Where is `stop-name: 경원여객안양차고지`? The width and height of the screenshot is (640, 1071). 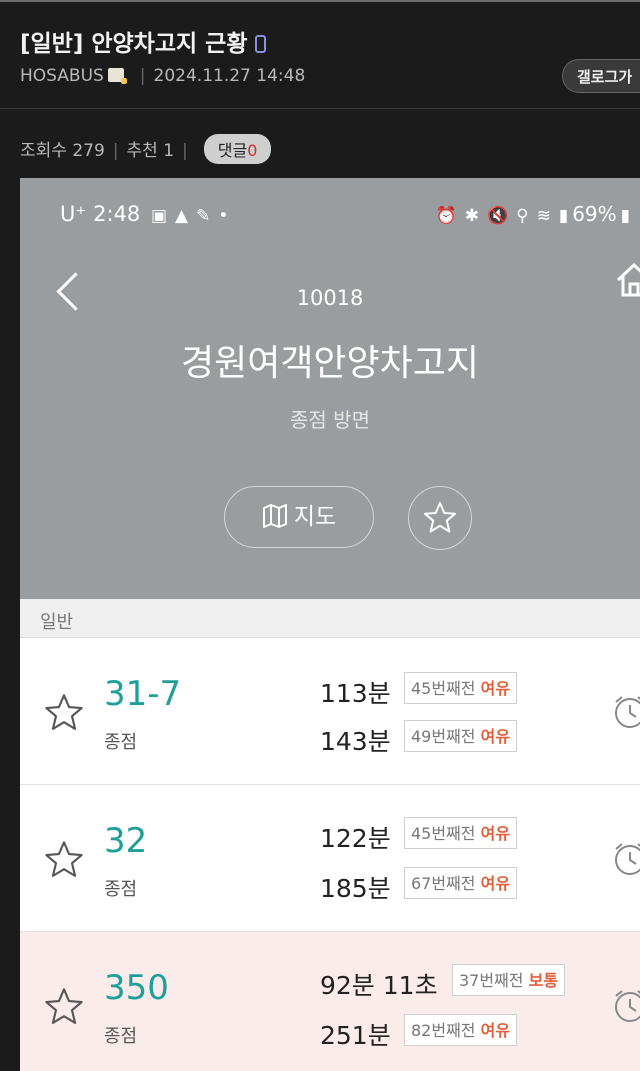
stop-name: 경원여객안양차고지 is located at coordinates (330, 363).